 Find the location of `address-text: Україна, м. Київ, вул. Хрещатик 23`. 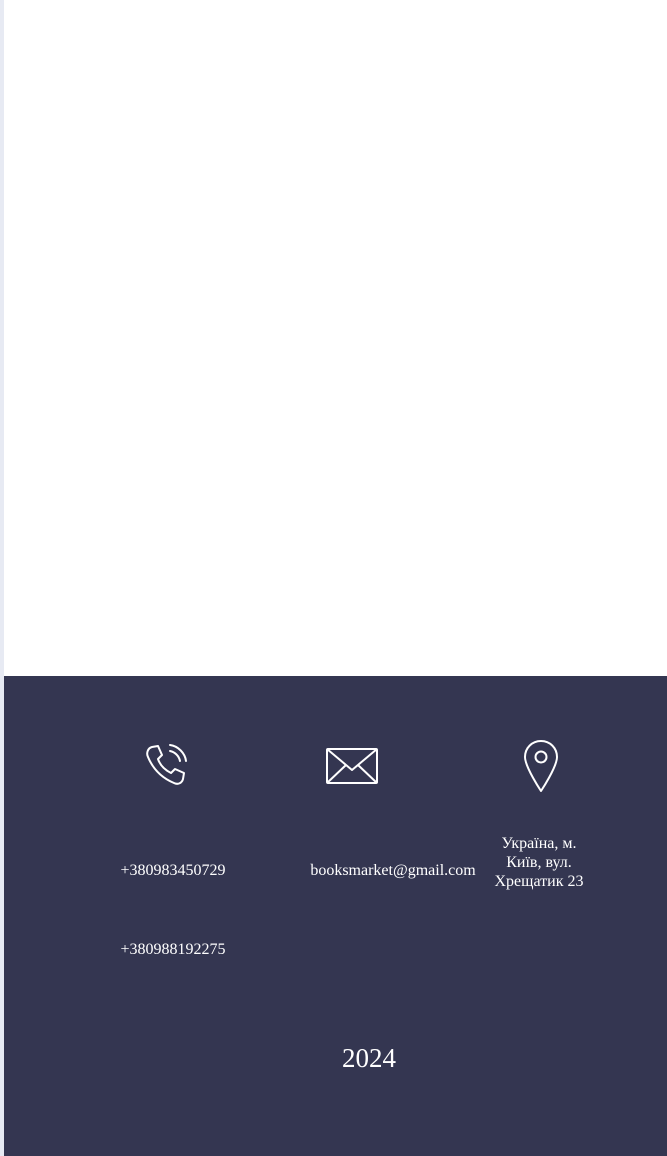

address-text: Україна, м. Київ, вул. Хрещатик 23 is located at coordinates (539, 862).